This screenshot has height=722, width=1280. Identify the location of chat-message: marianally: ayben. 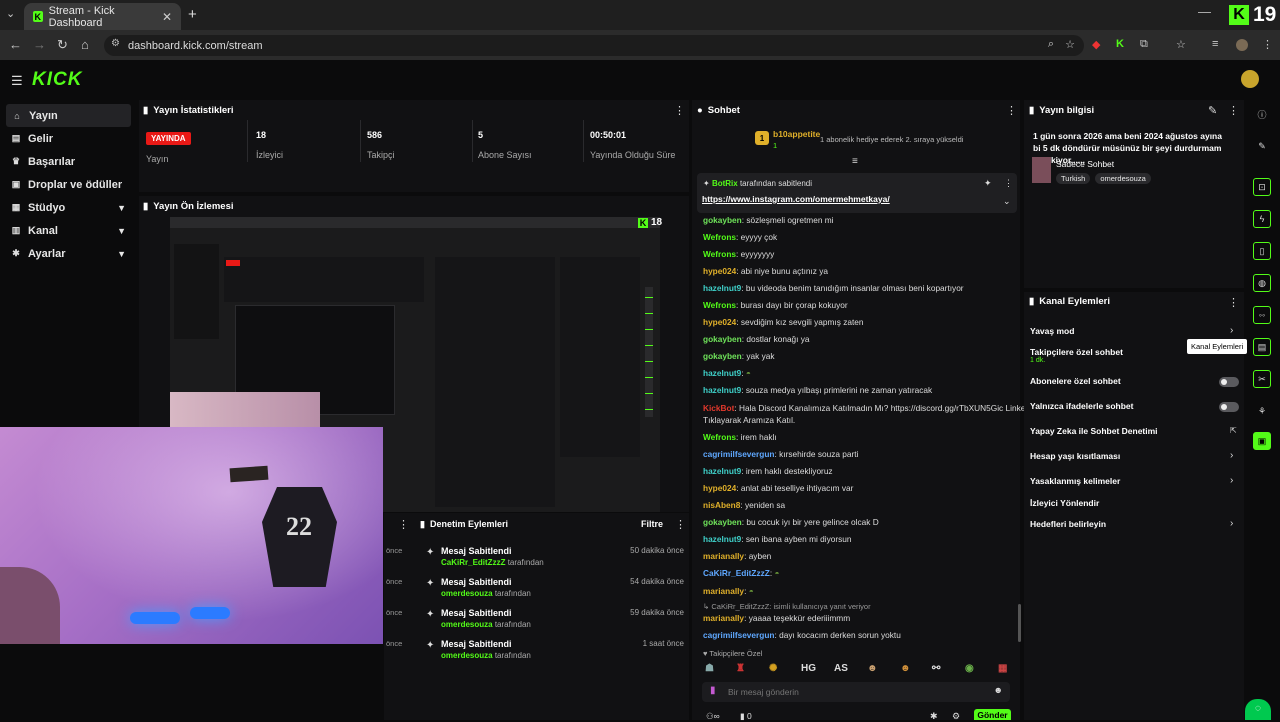
(737, 556).